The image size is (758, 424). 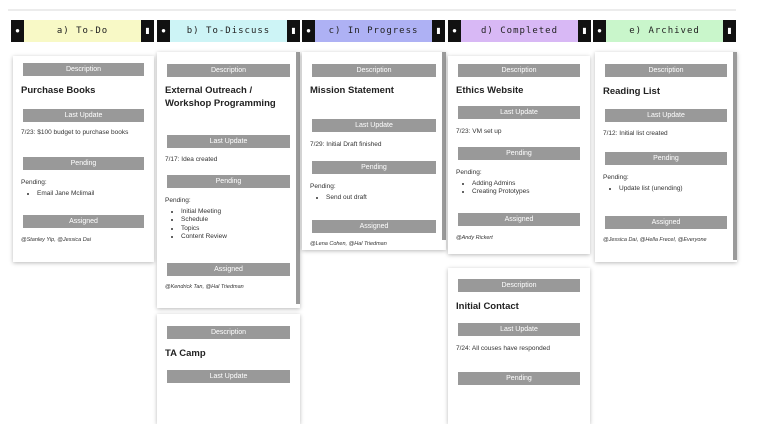 I want to click on pending-section: Pending: Send out draft, so click(x=372, y=192).